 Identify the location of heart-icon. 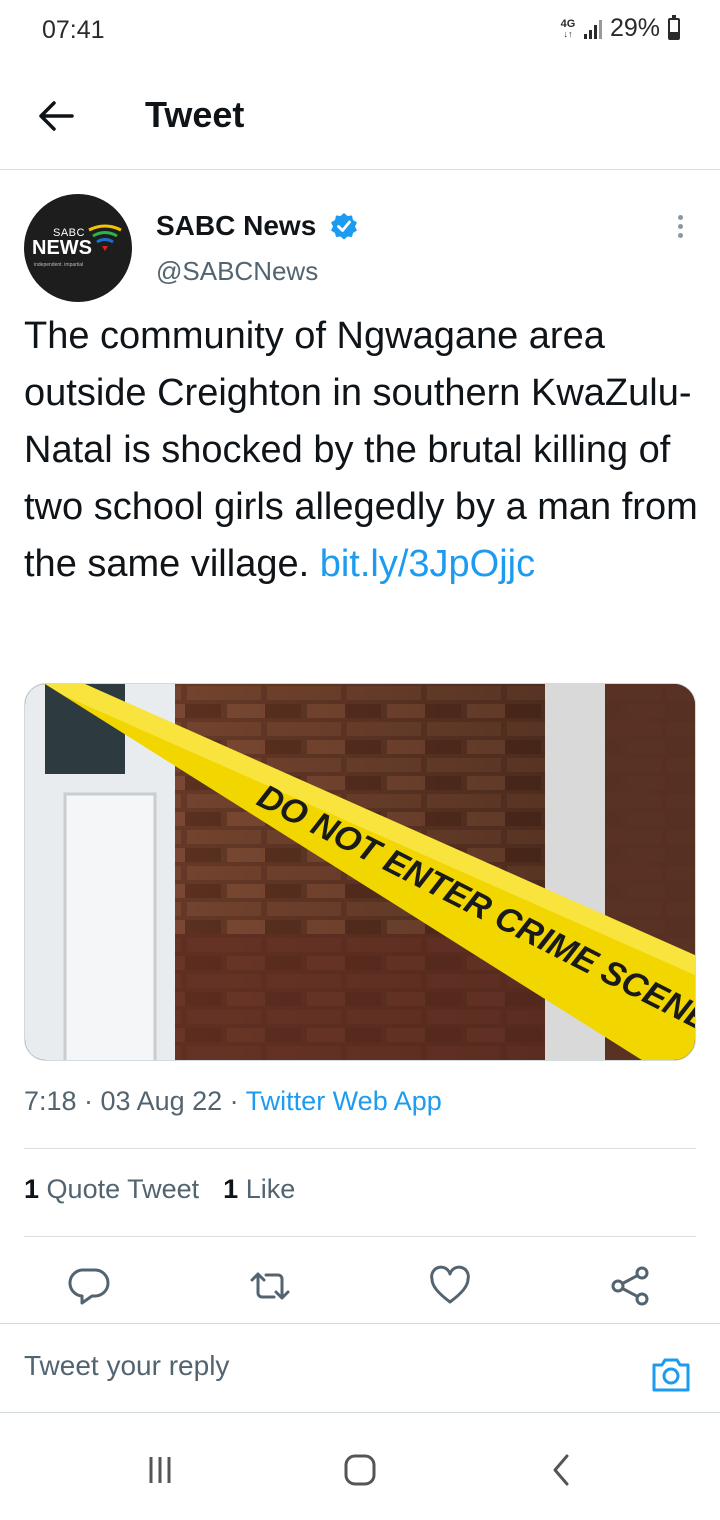
(450, 1284).